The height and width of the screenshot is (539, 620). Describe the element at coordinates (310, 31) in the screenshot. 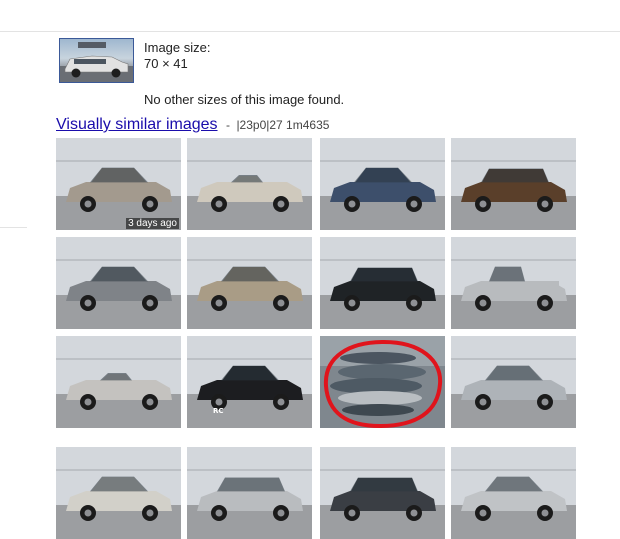

I see `header-divider` at that location.